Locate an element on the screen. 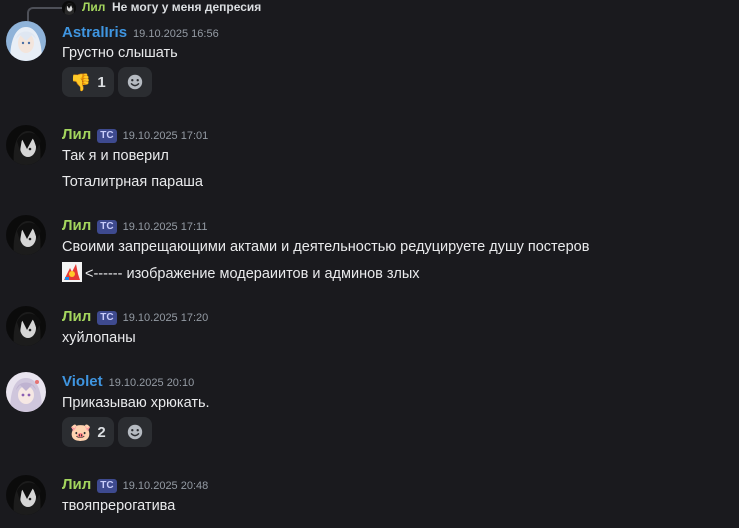 The image size is (739, 528). thumbs-down-icon: 👎 is located at coordinates (81, 82).